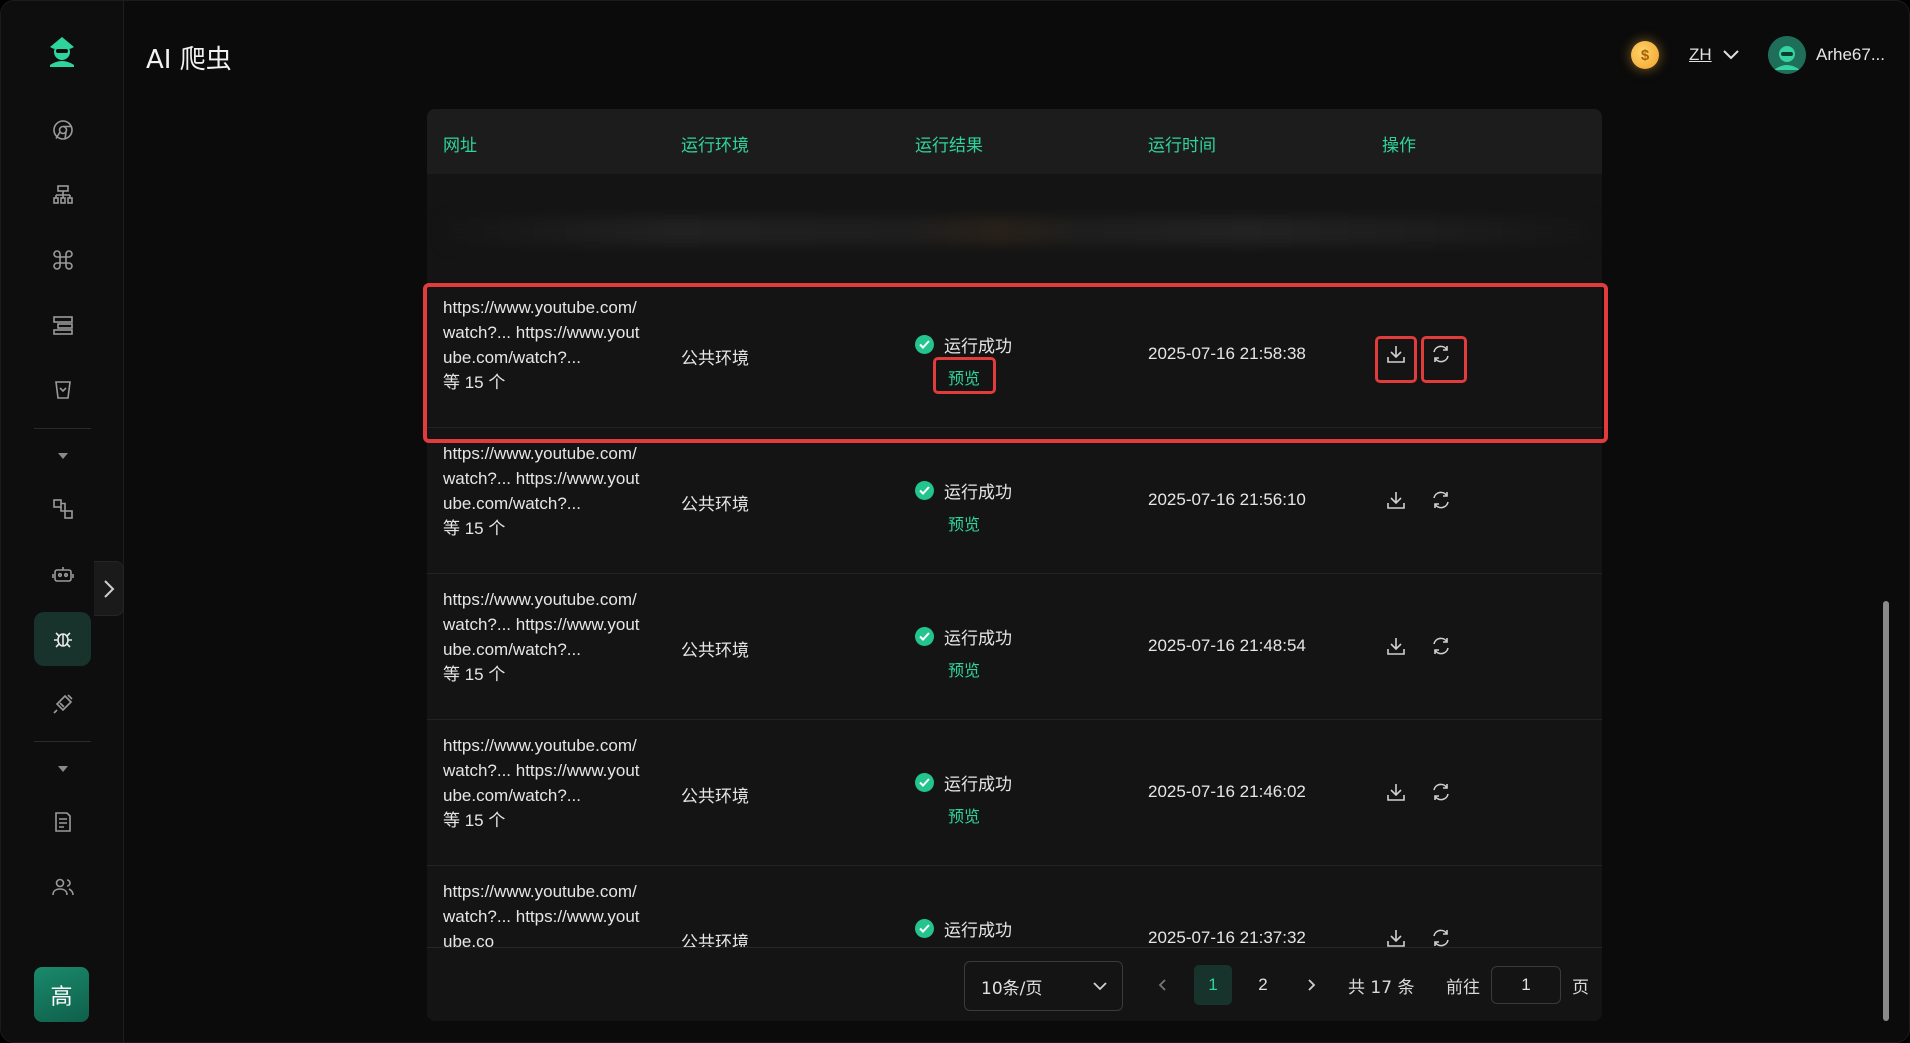  I want to click on tag-icon, so click(62, 390).